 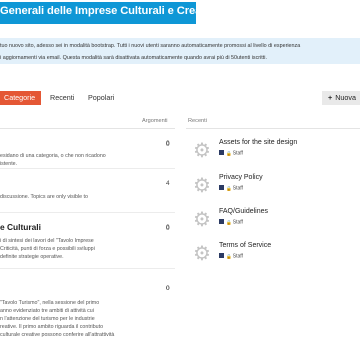 I want to click on topic-title: Privacy Policy, so click(x=241, y=177).